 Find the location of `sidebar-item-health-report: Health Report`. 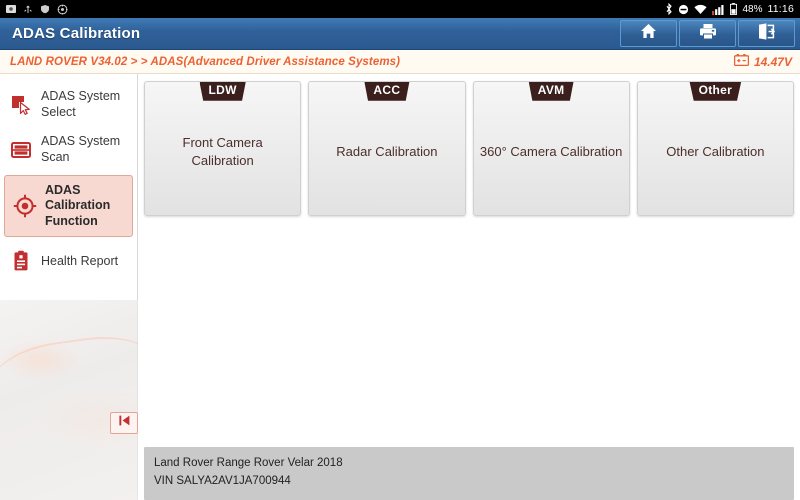

sidebar-item-health-report: Health Report is located at coordinates (68, 261).